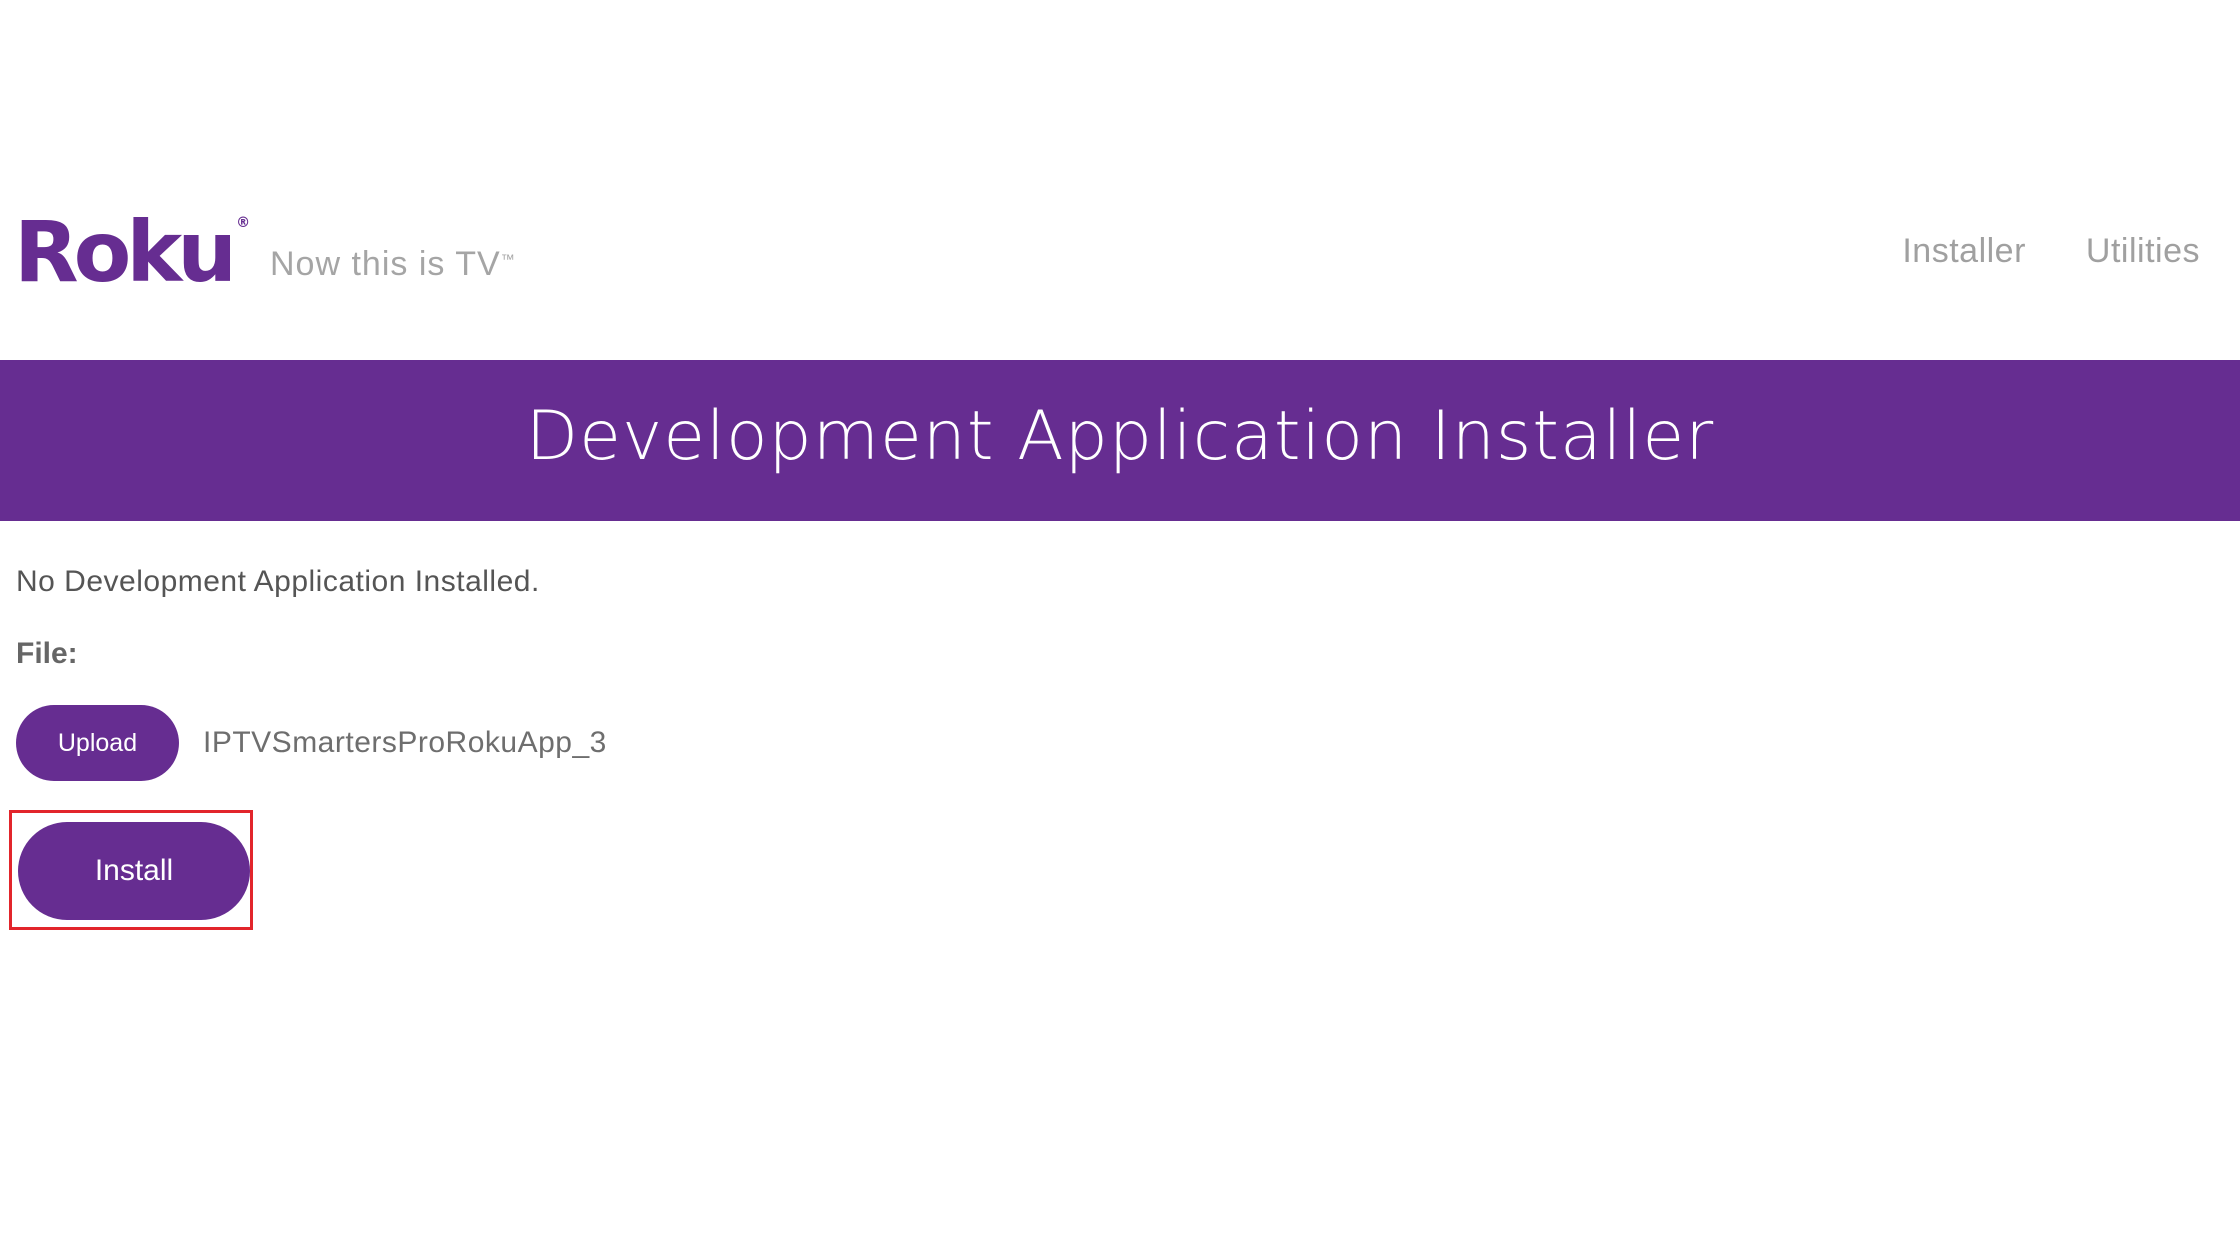  I want to click on upload-row: Upload IPTVSmartersProRokuApp_3, so click(1116, 743).